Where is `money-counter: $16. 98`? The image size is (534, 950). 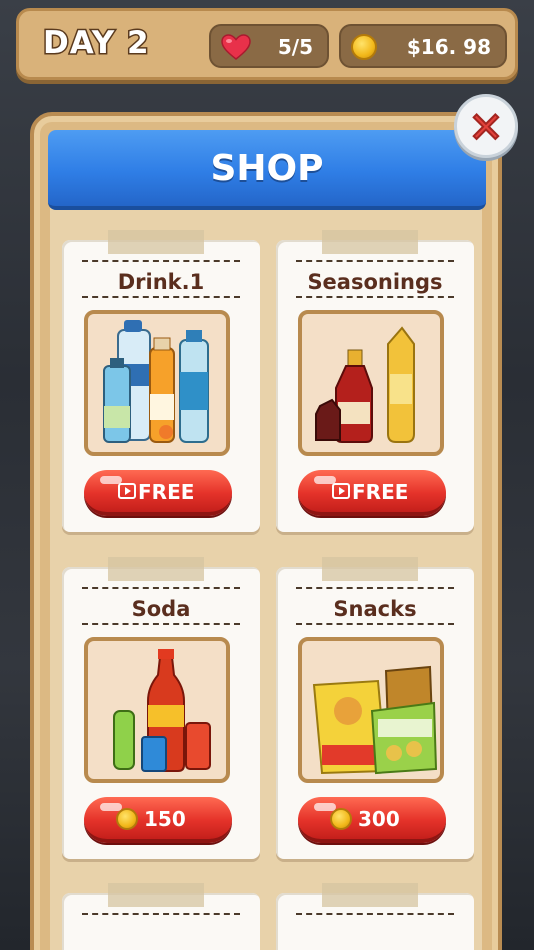 money-counter: $16. 98 is located at coordinates (423, 46).